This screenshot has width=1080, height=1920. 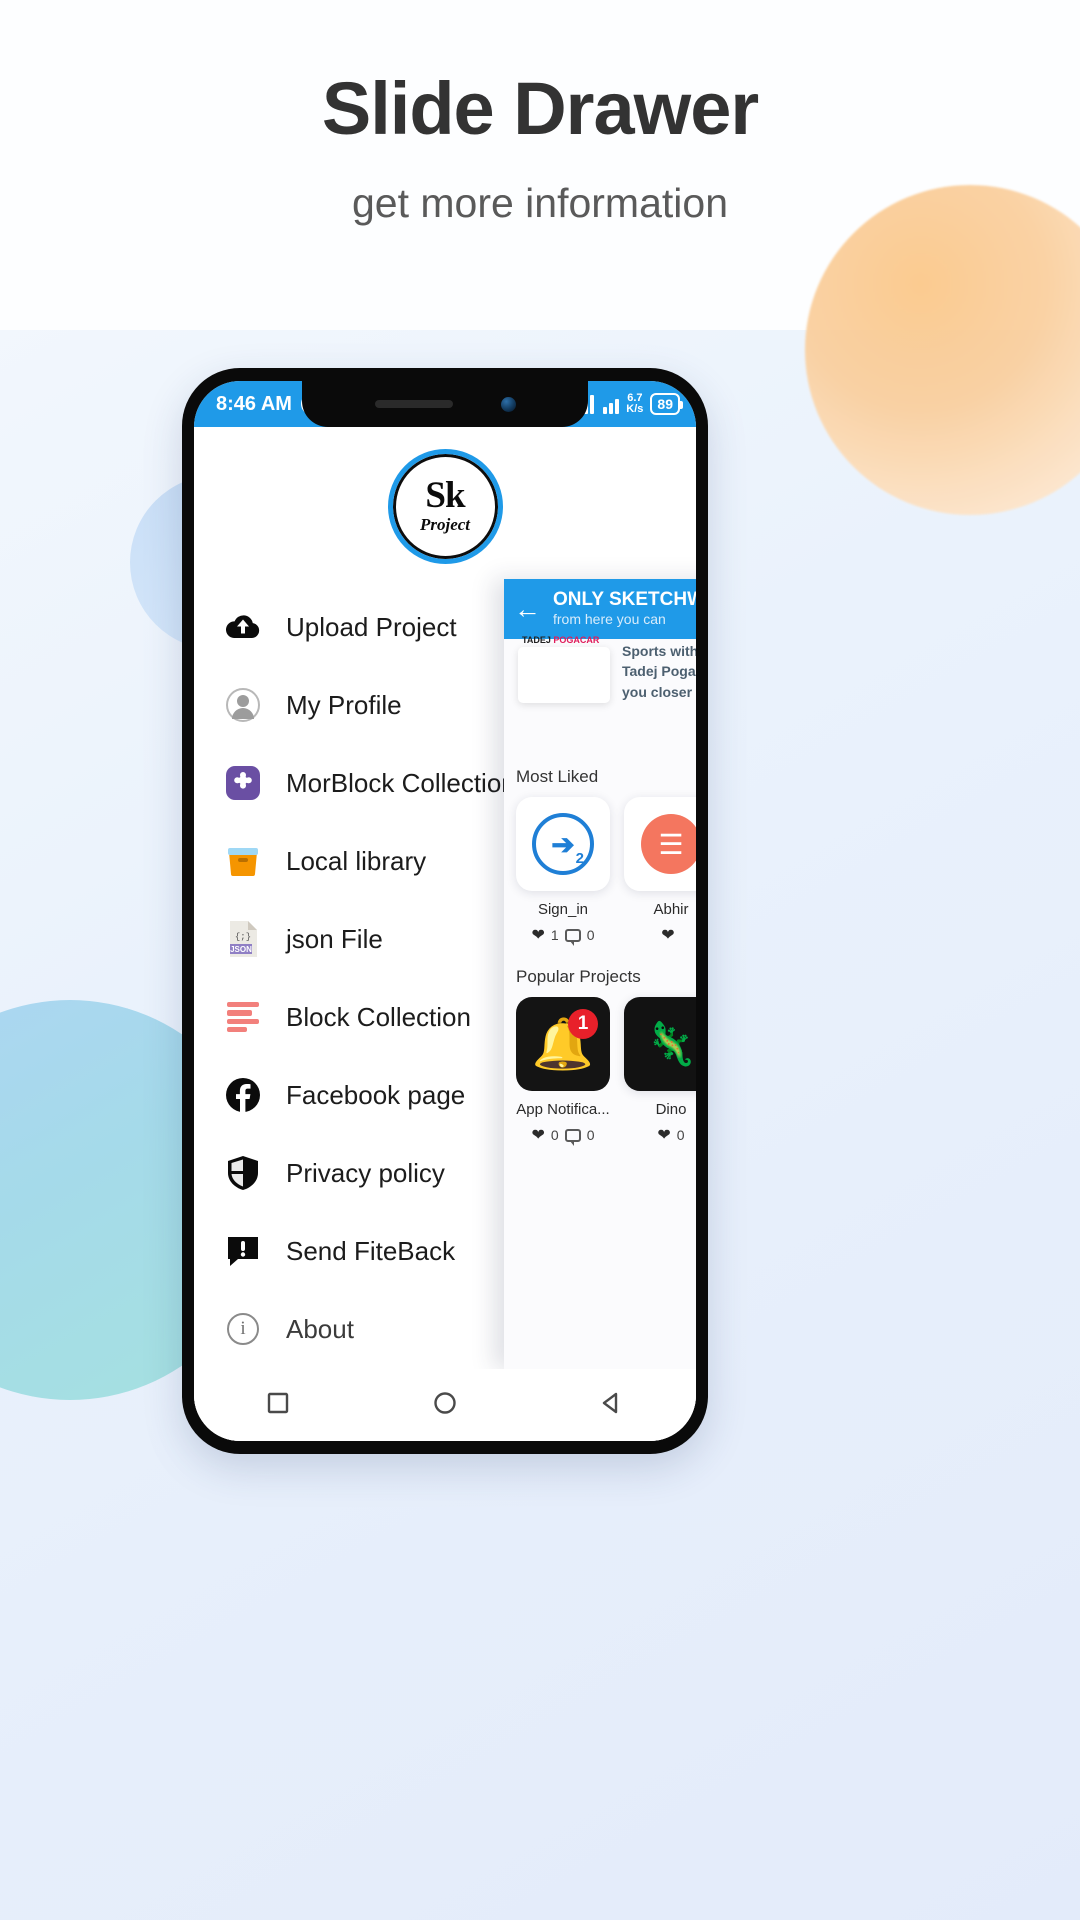 I want to click on section-title-popular-projects: Popular Projects, so click(x=578, y=976).